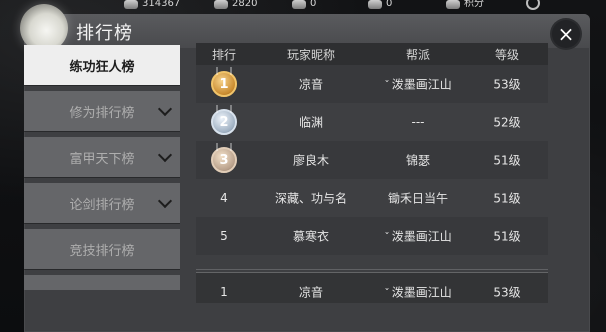 The image size is (606, 332). What do you see at coordinates (310, 122) in the screenshot?
I see `player-name: 临渊` at bounding box center [310, 122].